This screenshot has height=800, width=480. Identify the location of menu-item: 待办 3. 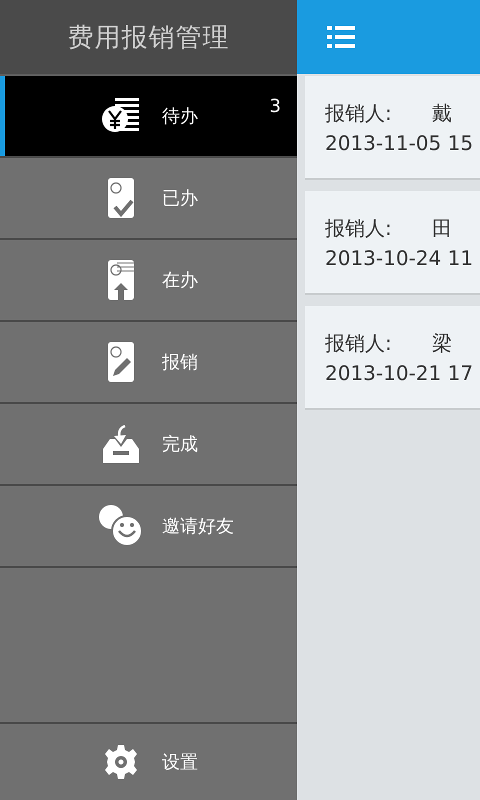
(148, 117).